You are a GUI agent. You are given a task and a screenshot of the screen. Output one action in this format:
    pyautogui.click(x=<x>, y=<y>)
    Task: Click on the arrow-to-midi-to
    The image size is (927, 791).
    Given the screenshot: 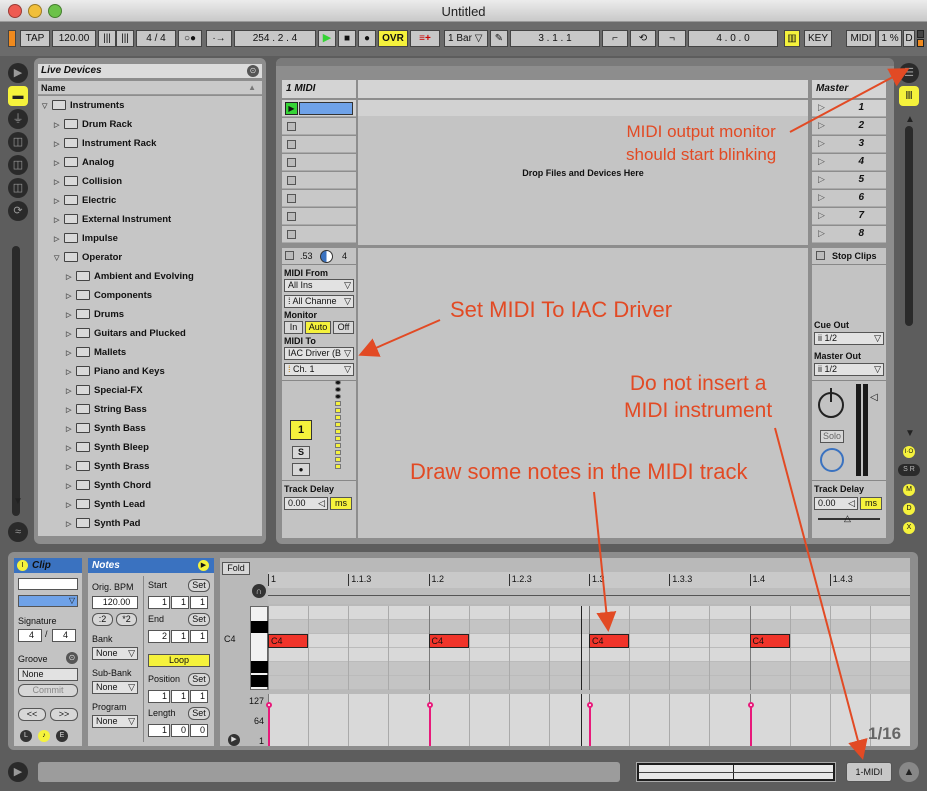 What is the action you would take?
    pyautogui.click(x=399, y=338)
    